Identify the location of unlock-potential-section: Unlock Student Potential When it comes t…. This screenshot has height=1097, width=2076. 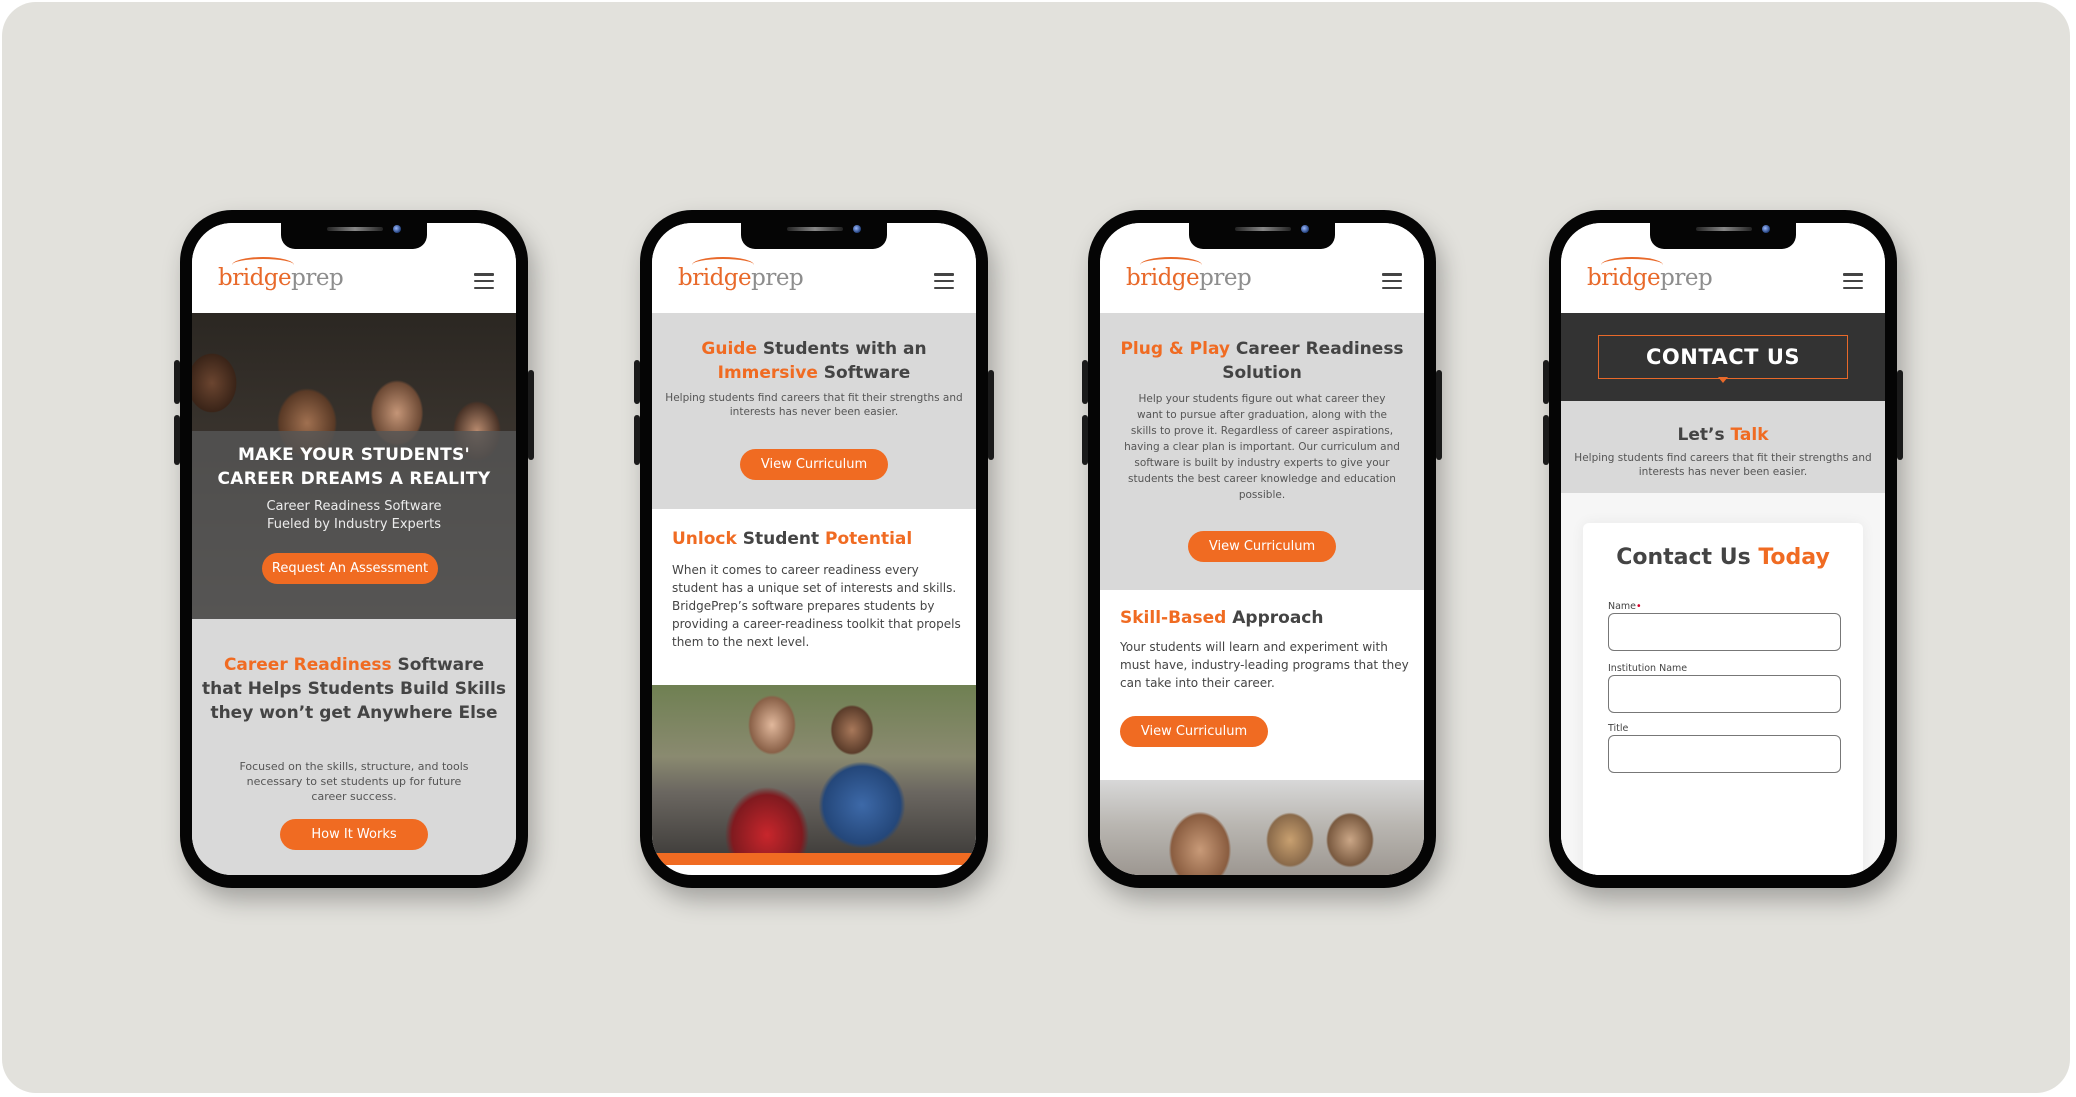
(814, 597).